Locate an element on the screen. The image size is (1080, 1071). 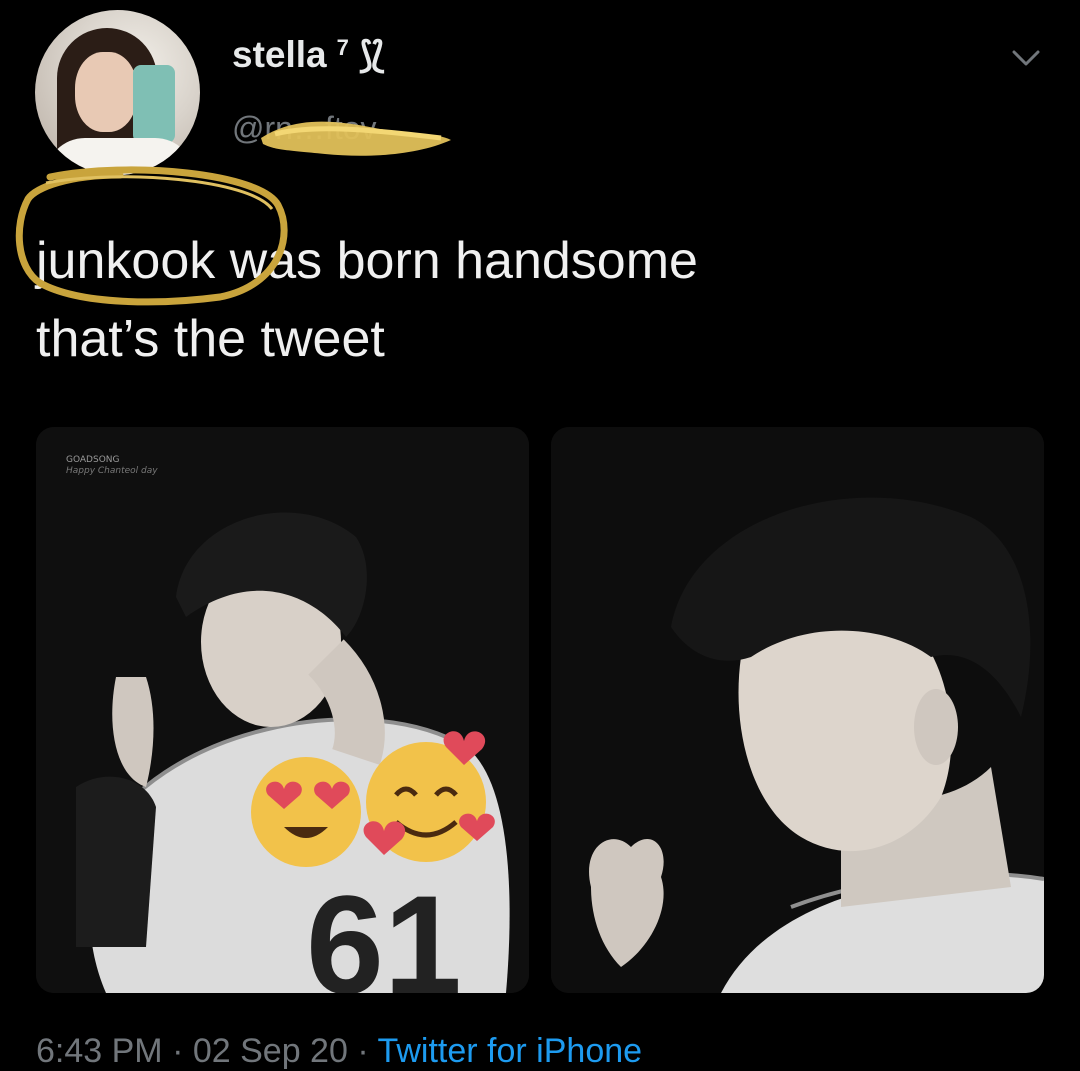
tweet-meta: 6:43 PM · 02 Sep 20 · Twitter for iPhone is located at coordinates (339, 1051).